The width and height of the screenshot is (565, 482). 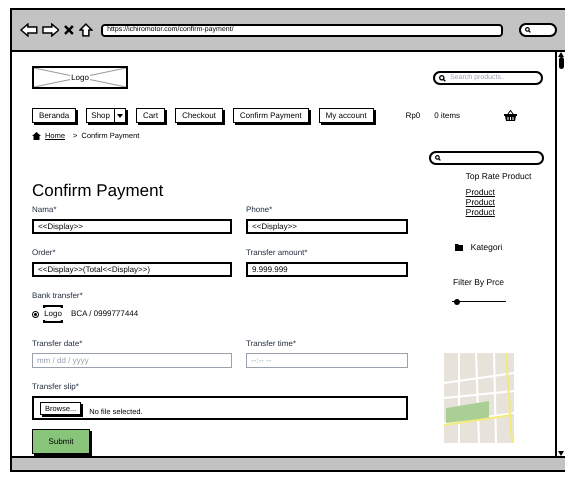 I want to click on basket-icon, so click(x=511, y=115).